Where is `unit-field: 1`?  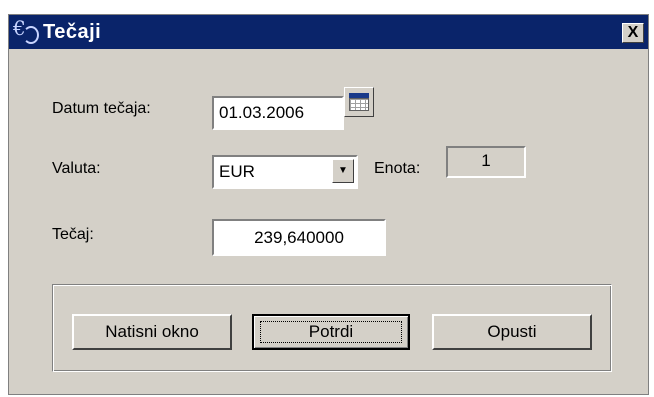
unit-field: 1 is located at coordinates (486, 162).